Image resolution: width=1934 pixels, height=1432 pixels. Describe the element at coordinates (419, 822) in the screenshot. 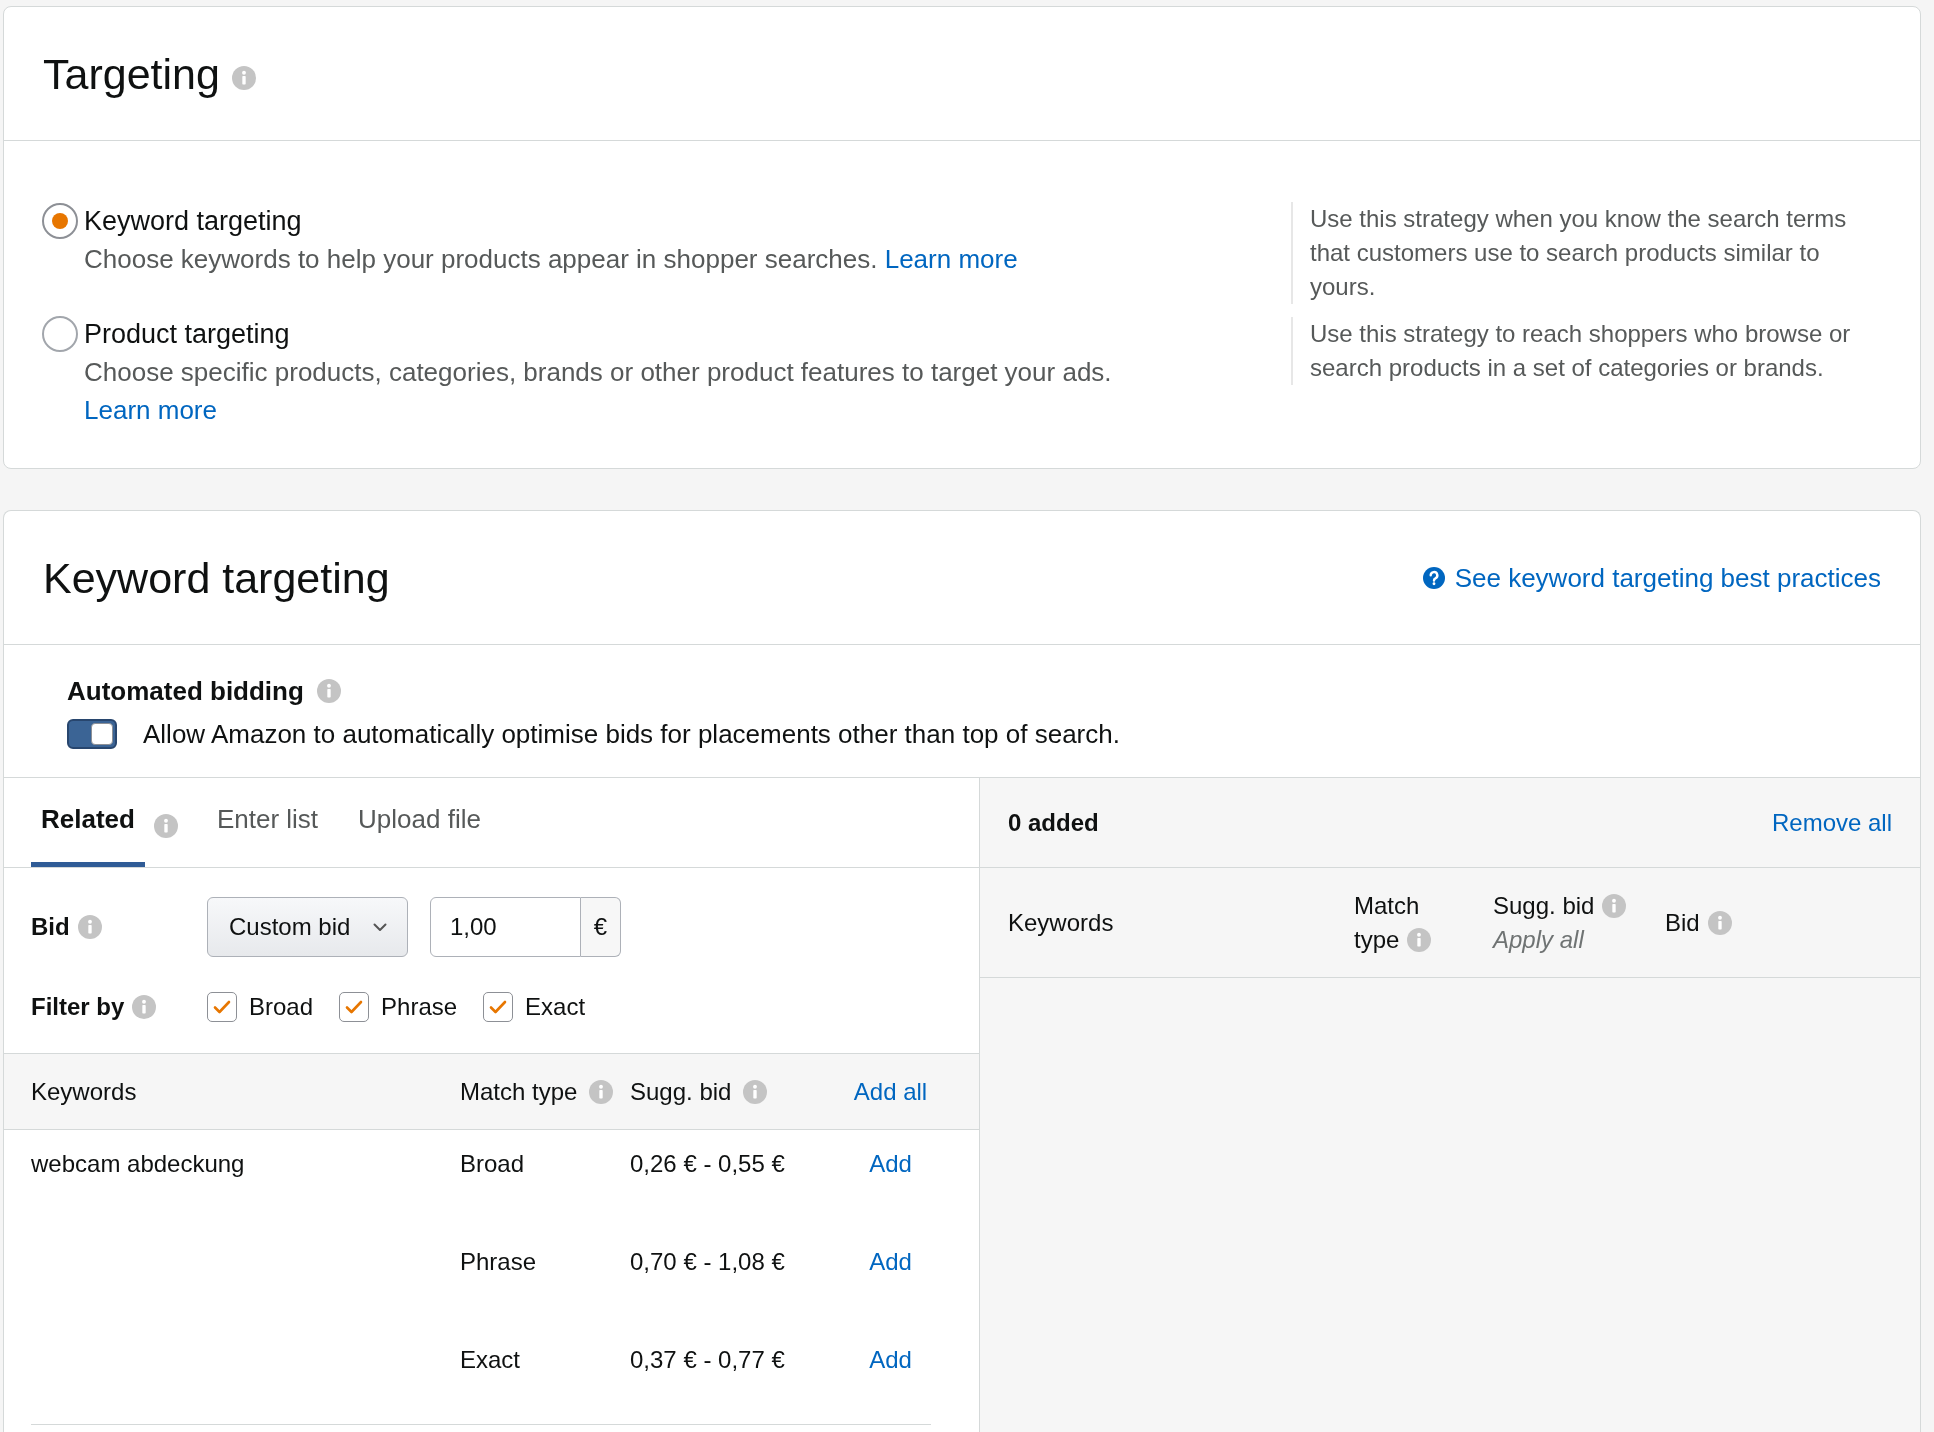

I see `tab: Upload file` at that location.